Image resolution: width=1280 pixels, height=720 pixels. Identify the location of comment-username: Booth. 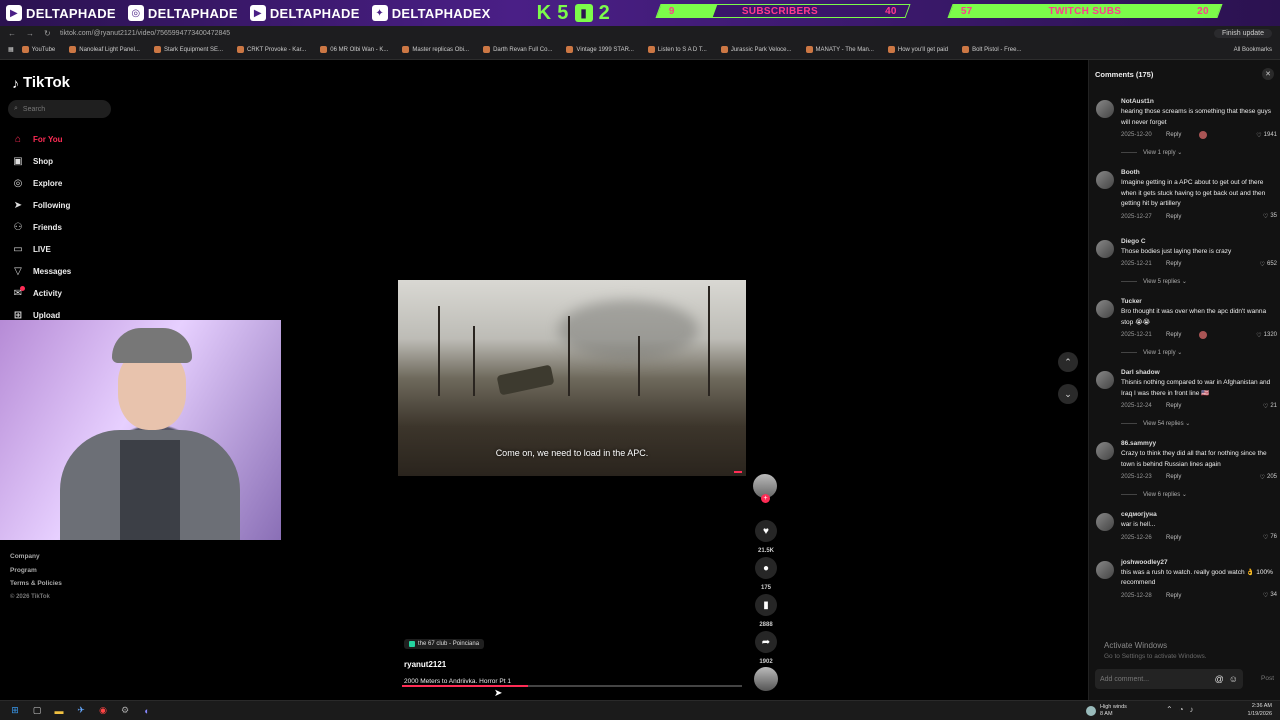
(1199, 172).